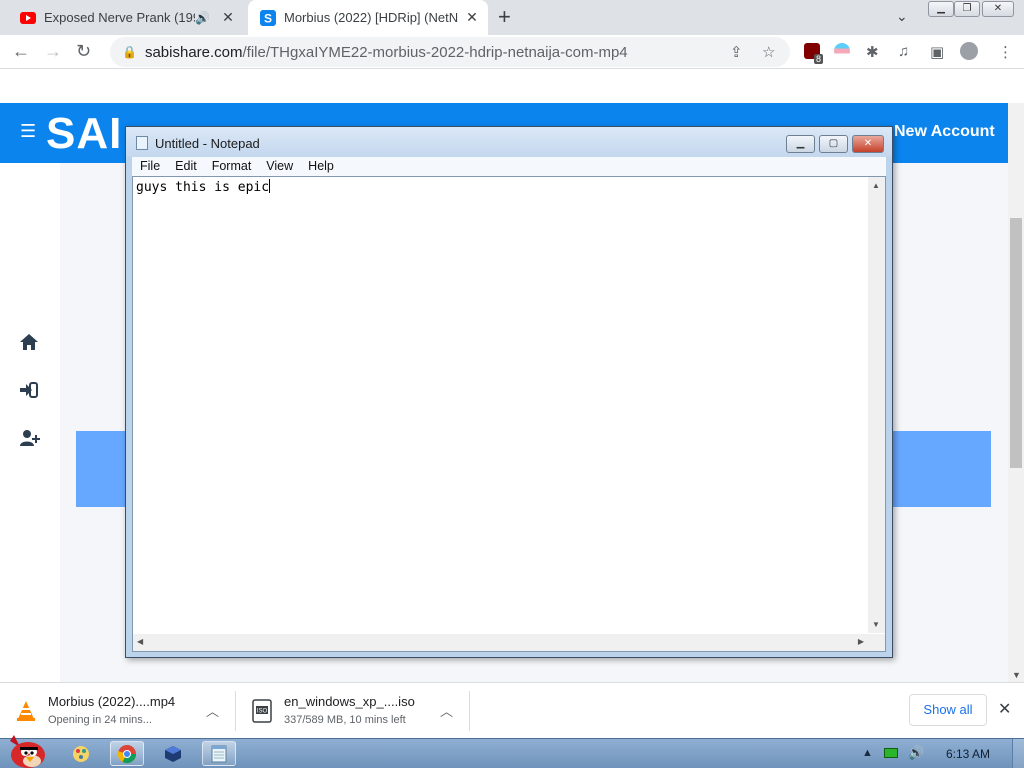 The height and width of the screenshot is (768, 1024). Describe the element at coordinates (202, 18) in the screenshot. I see `speaker-icon: 🔊` at that location.